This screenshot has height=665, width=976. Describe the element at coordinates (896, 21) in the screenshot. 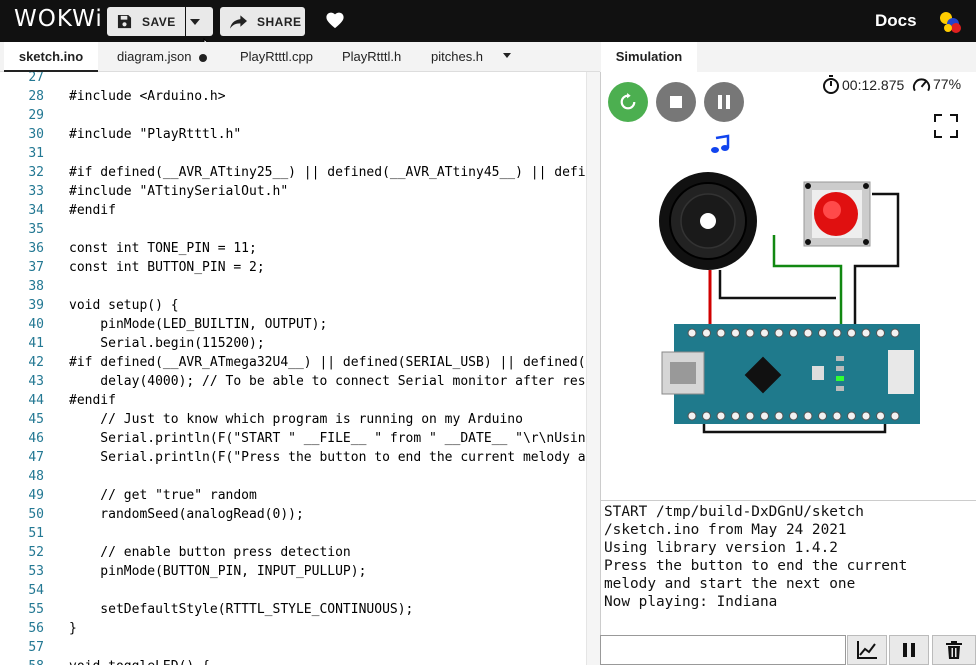

I see `docs-link: Docs` at that location.